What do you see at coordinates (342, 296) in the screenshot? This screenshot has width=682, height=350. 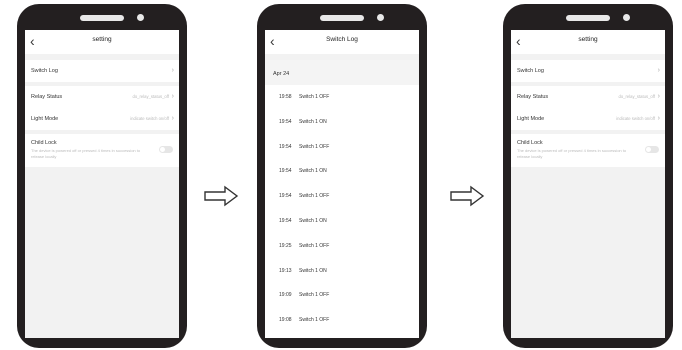 I see `log-entry: 19:09 Switch 1 OFF` at bounding box center [342, 296].